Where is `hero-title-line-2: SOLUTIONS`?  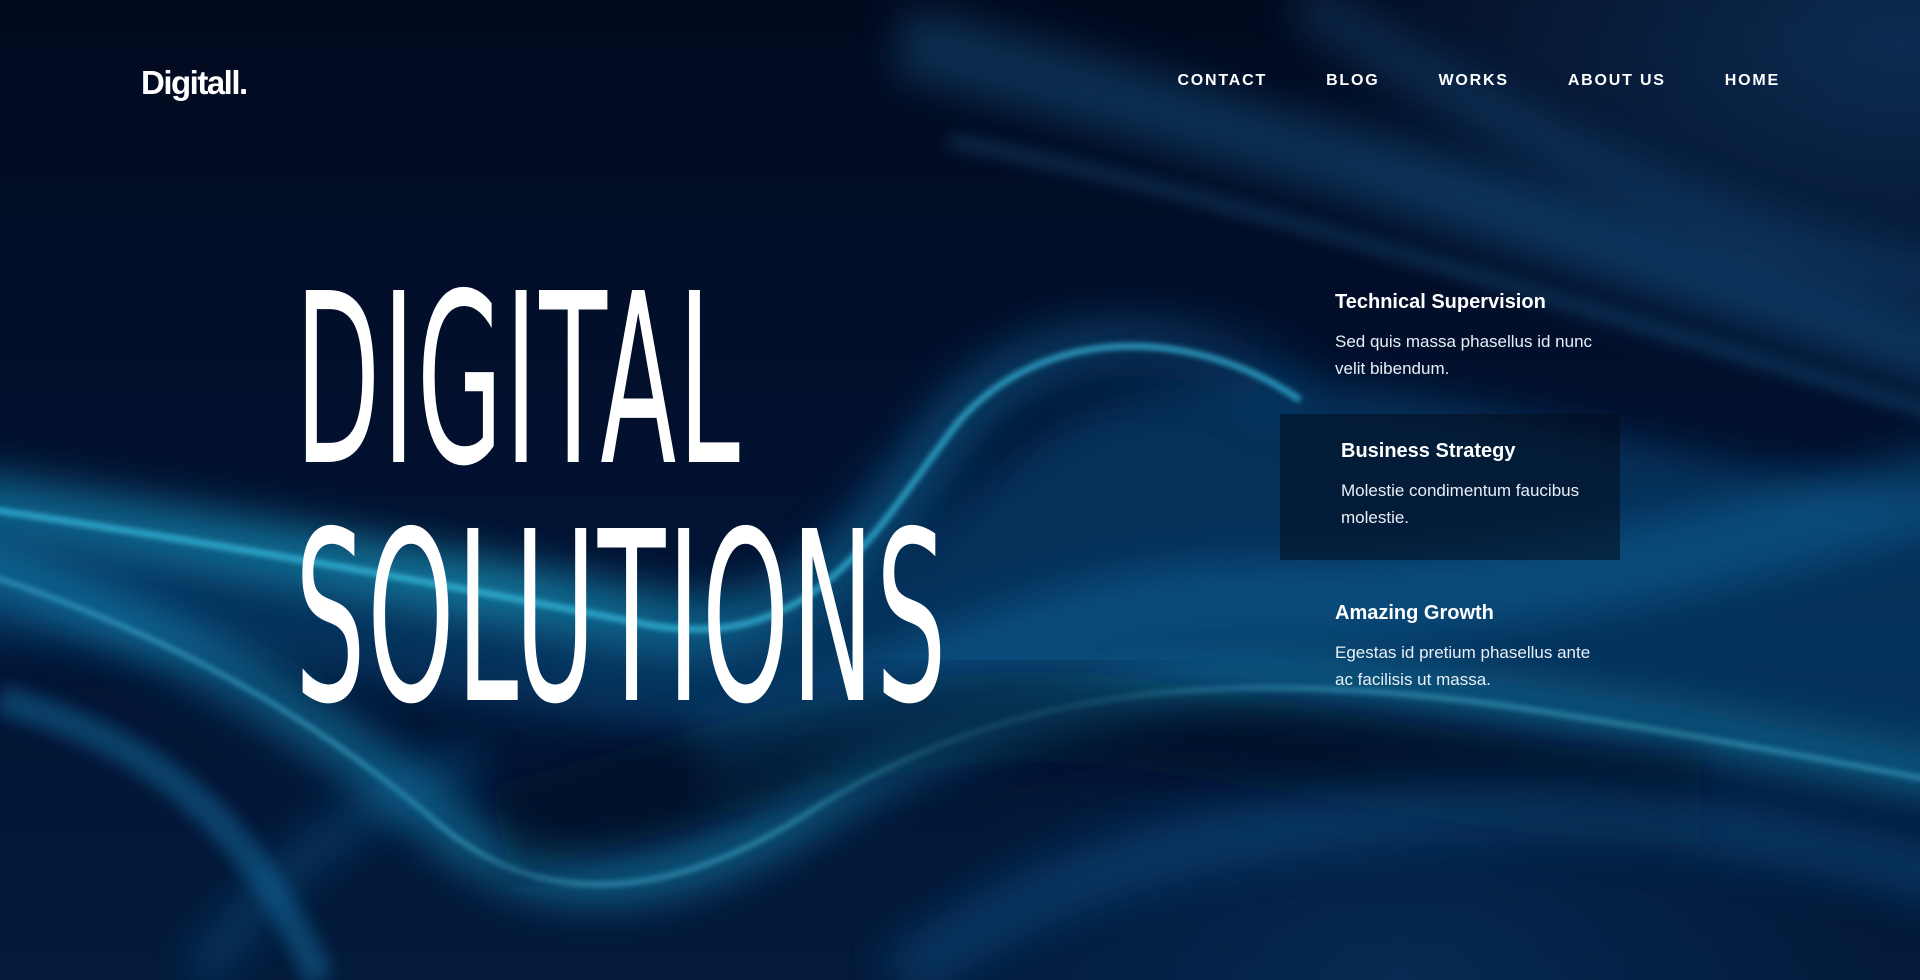
hero-title-line-2: SOLUTIONS is located at coordinates (622, 618).